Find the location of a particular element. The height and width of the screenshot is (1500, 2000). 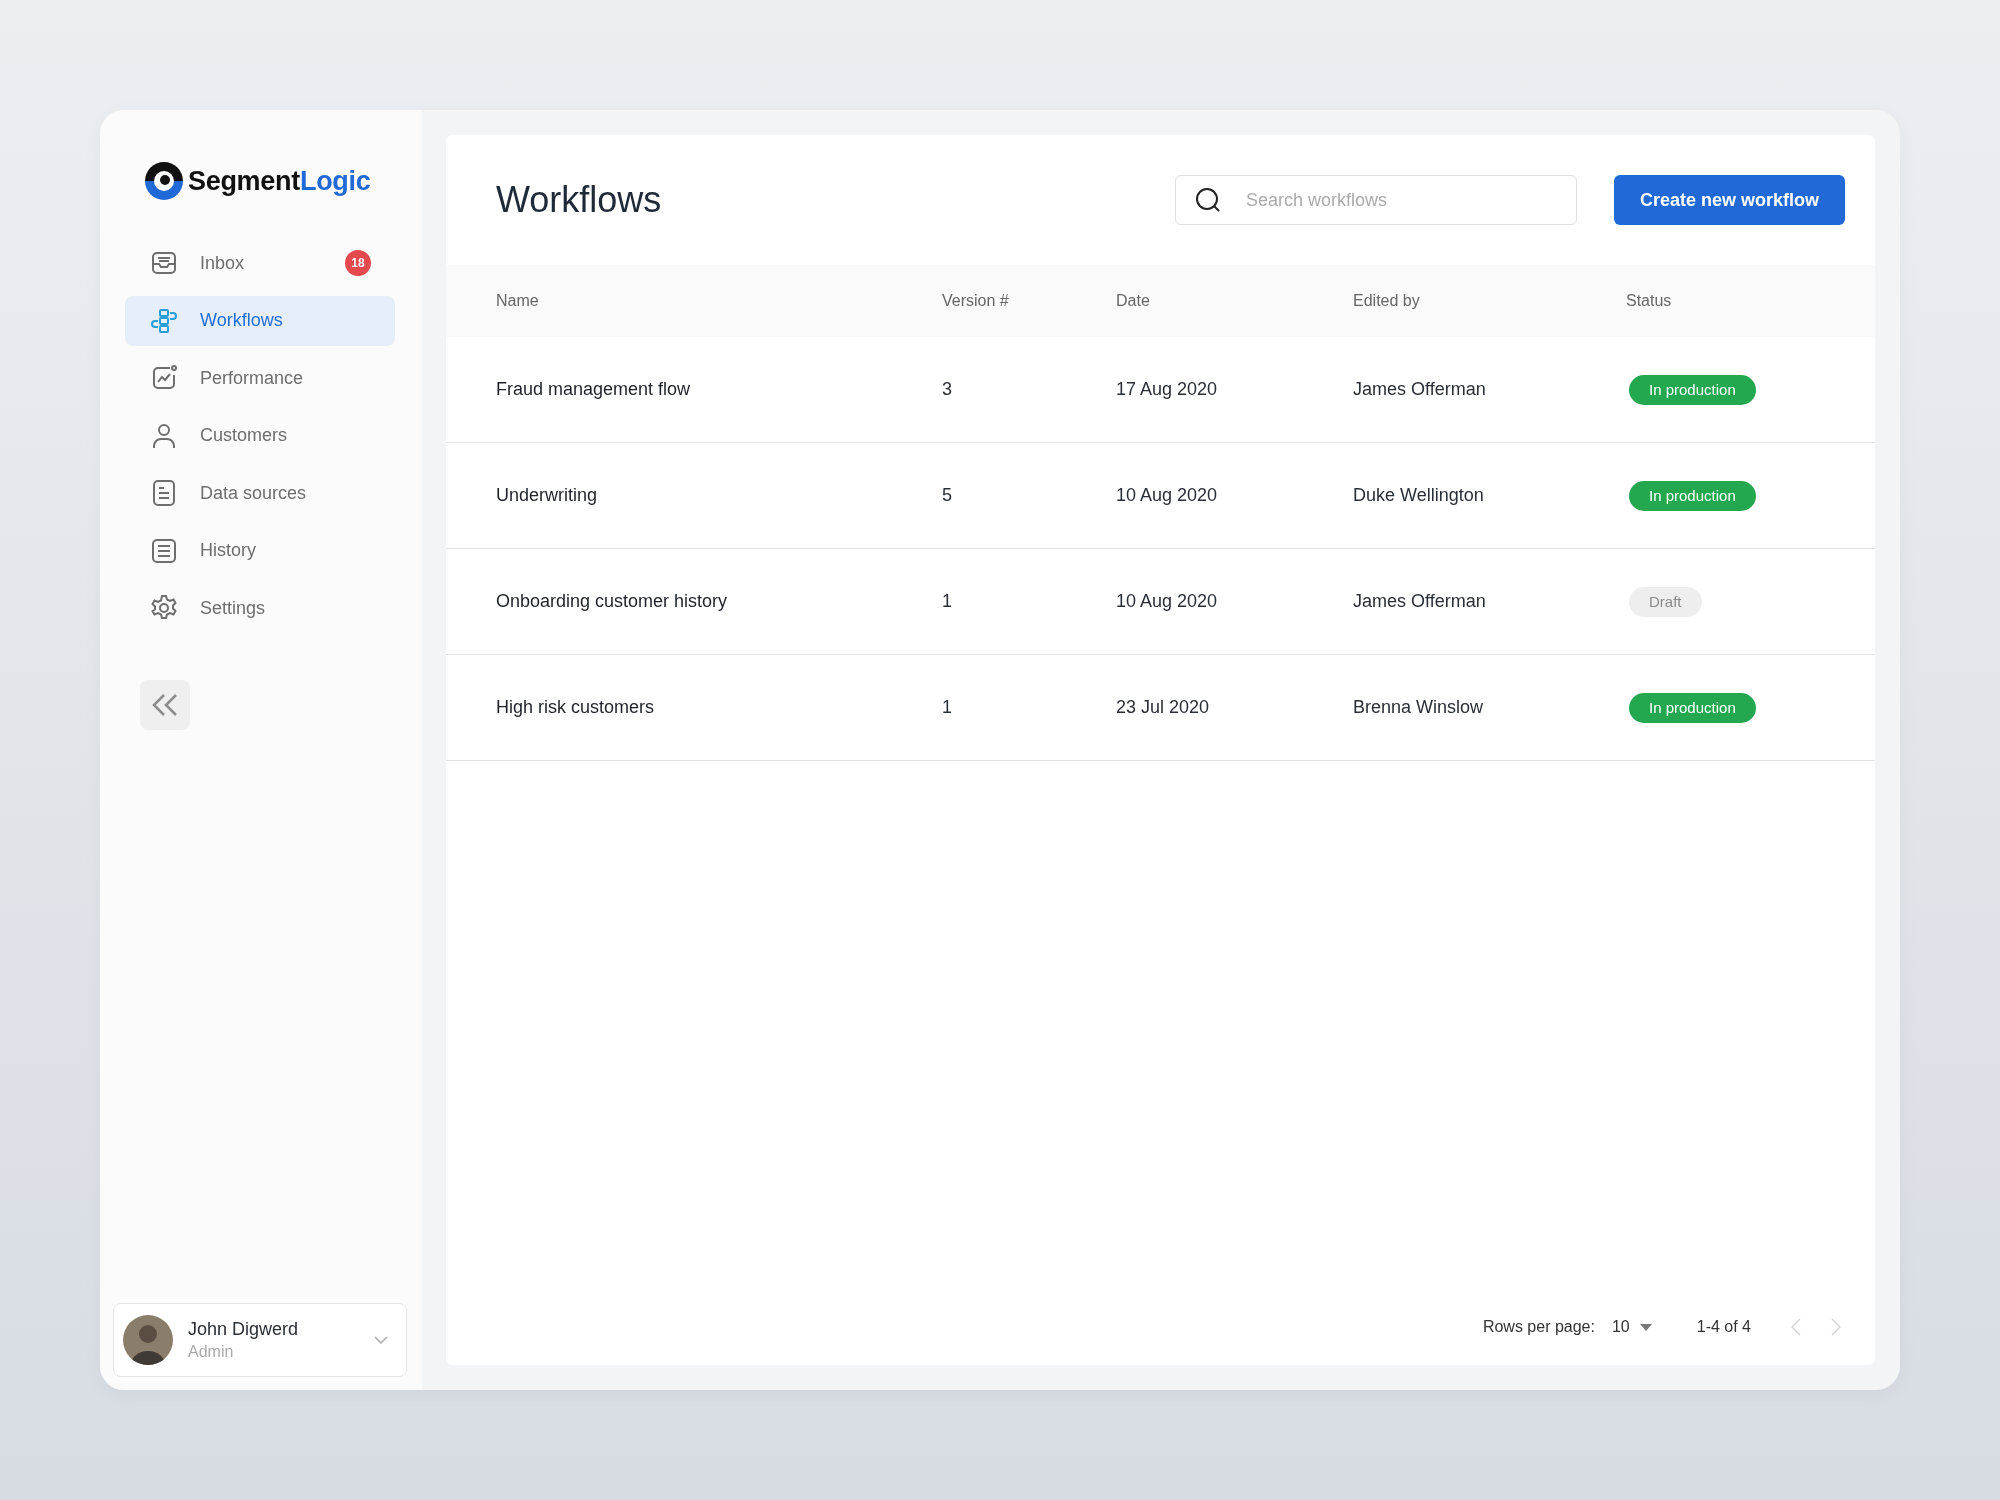

brand-name: SegmentLogic is located at coordinates (279, 181).